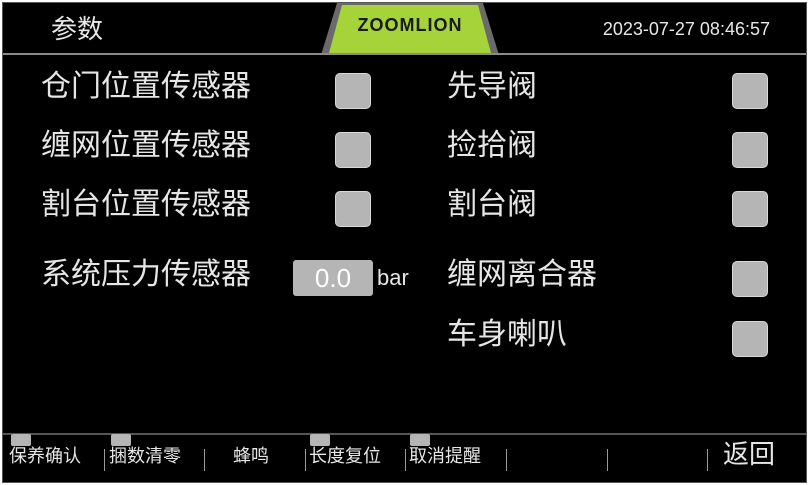  I want to click on length-reset-button: 长度复位, so click(345, 457).